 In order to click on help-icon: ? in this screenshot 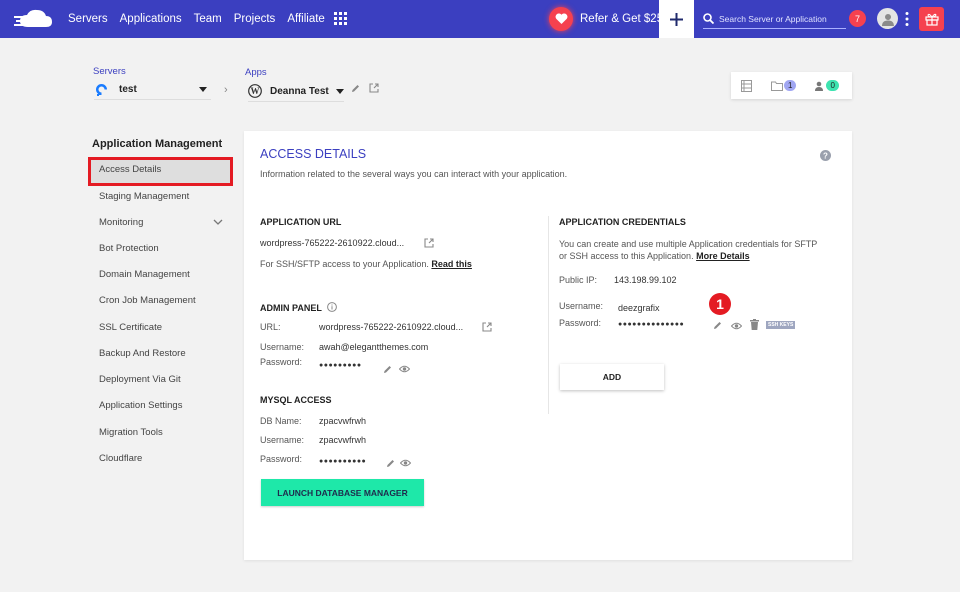, I will do `click(825, 155)`.